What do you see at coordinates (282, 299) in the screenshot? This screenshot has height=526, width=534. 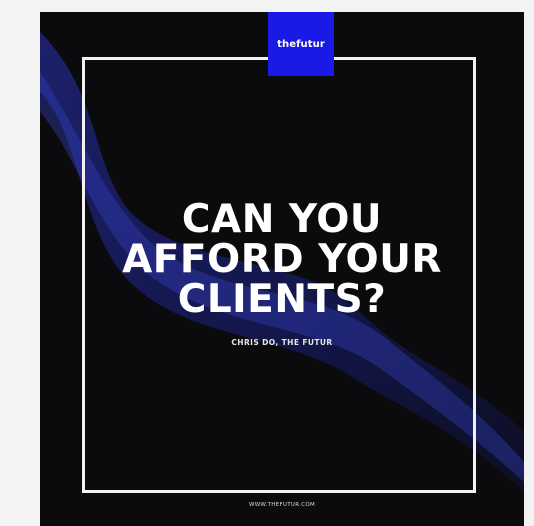 I see `headline-line-3: CLIENTS?` at bounding box center [282, 299].